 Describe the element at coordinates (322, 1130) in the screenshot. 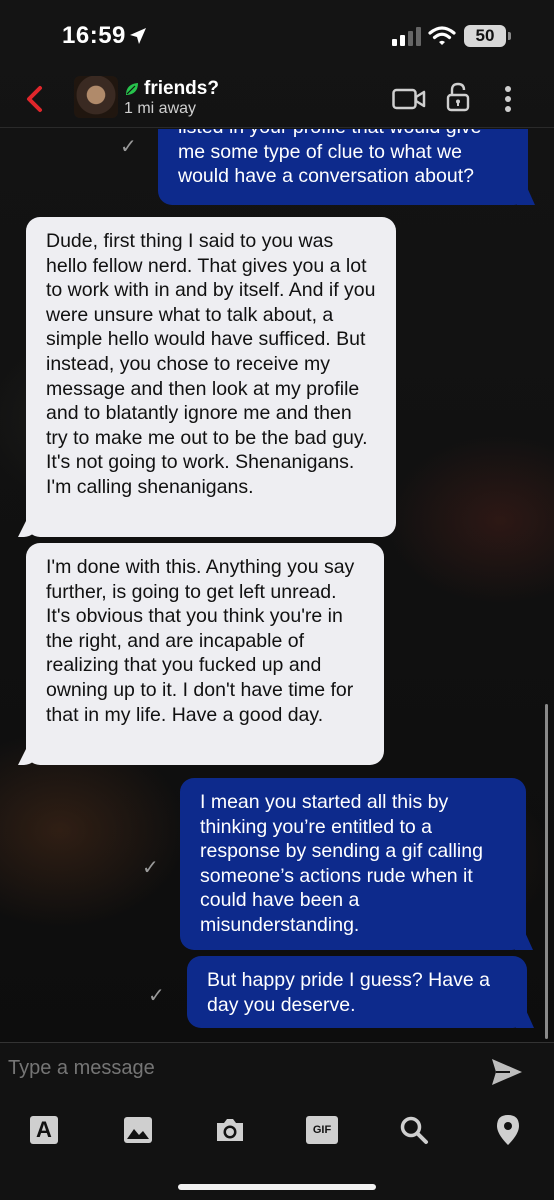

I see `gif-icon: GIF` at that location.